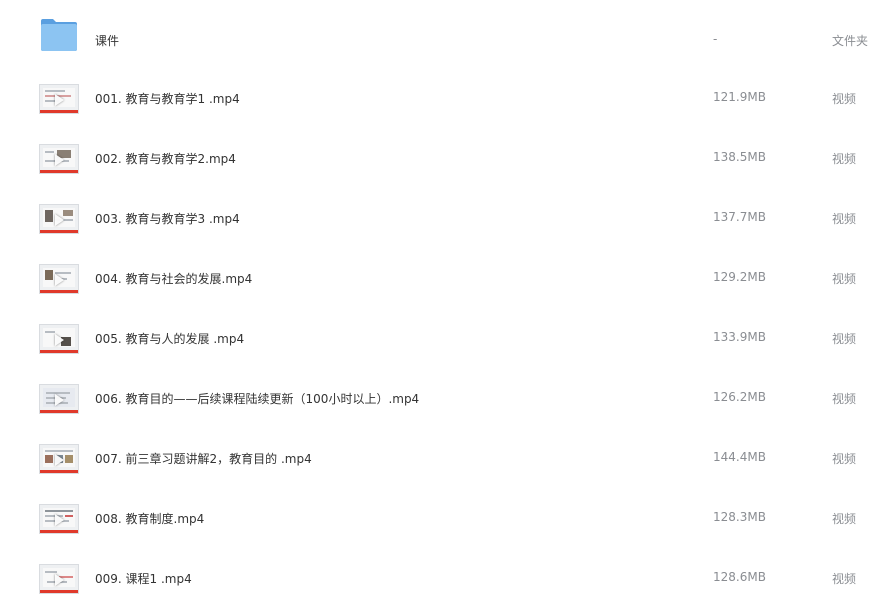  I want to click on file-name: 002. 教育与教育学2.mp4, so click(165, 159).